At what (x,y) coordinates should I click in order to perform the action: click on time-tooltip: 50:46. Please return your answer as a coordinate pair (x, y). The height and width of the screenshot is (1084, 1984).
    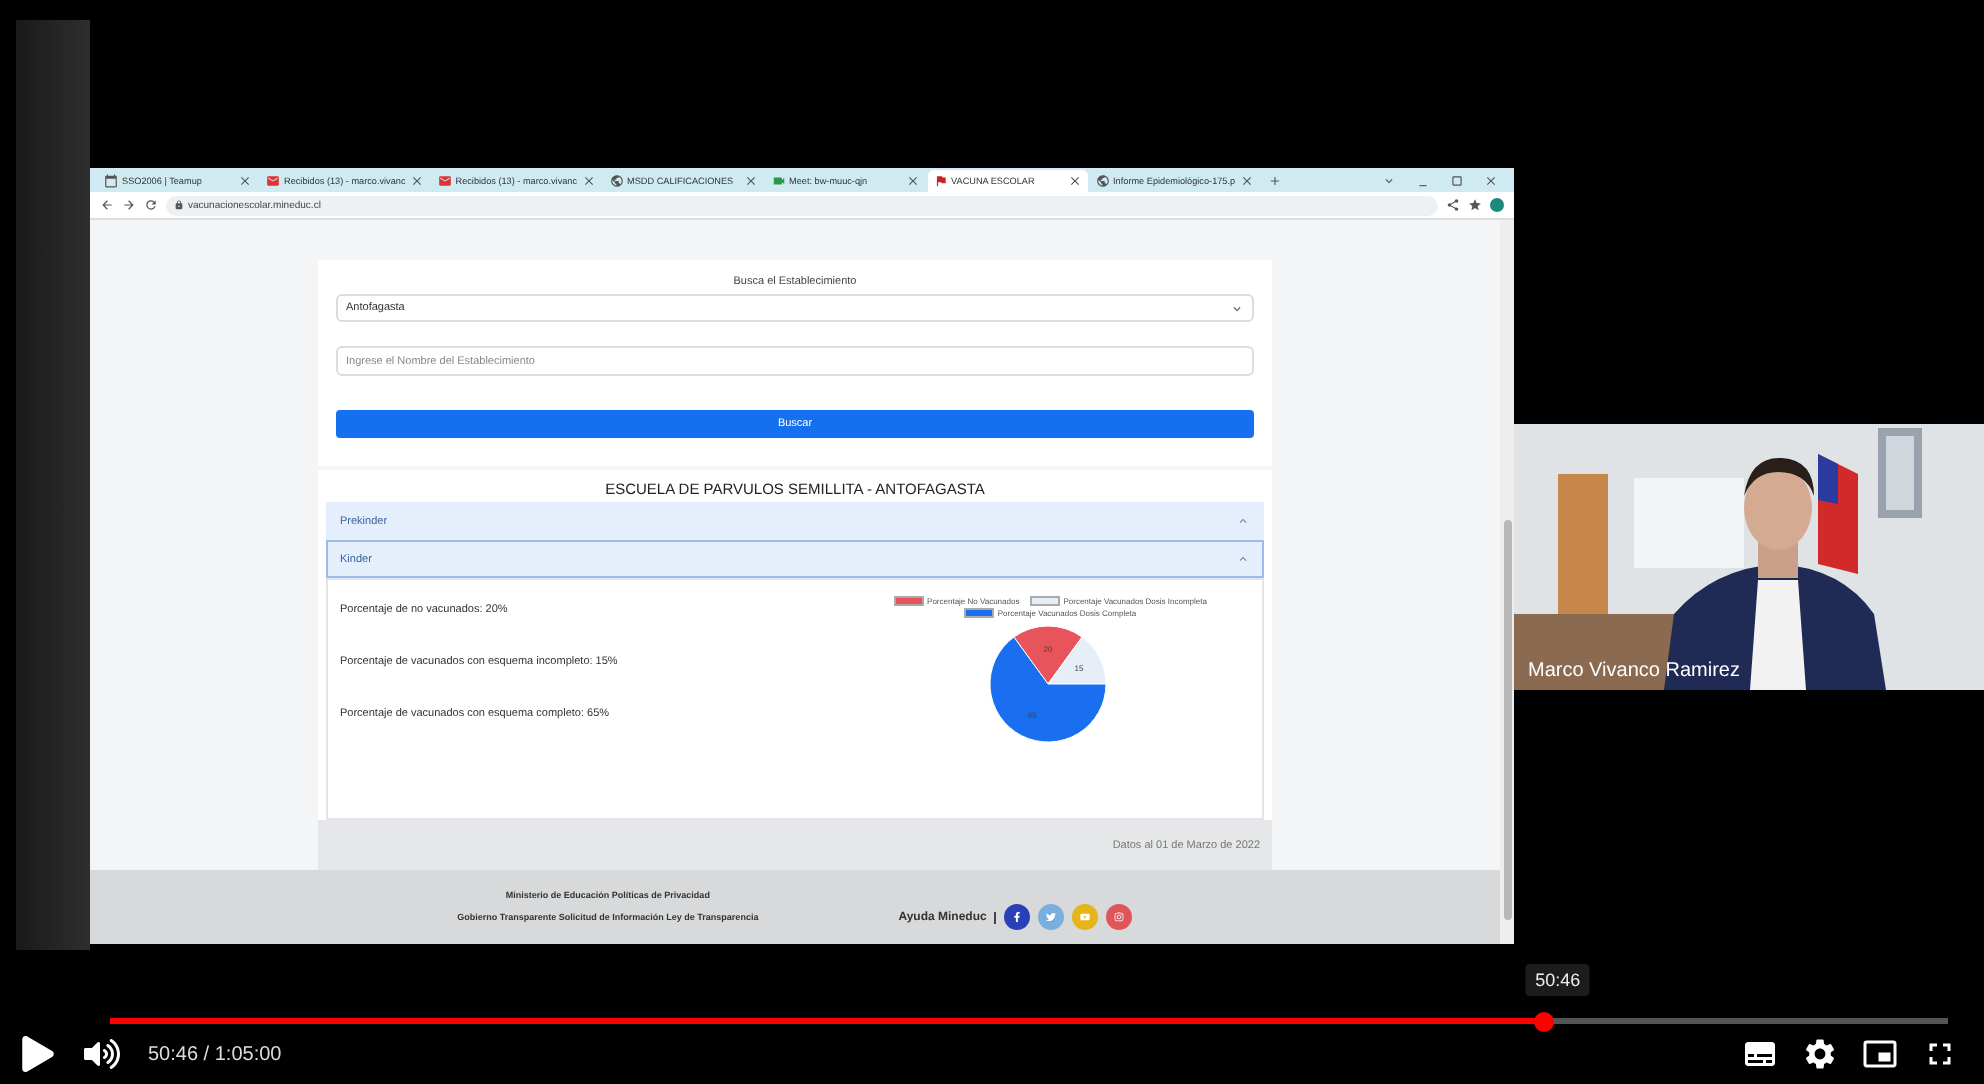
    Looking at the image, I should click on (1558, 980).